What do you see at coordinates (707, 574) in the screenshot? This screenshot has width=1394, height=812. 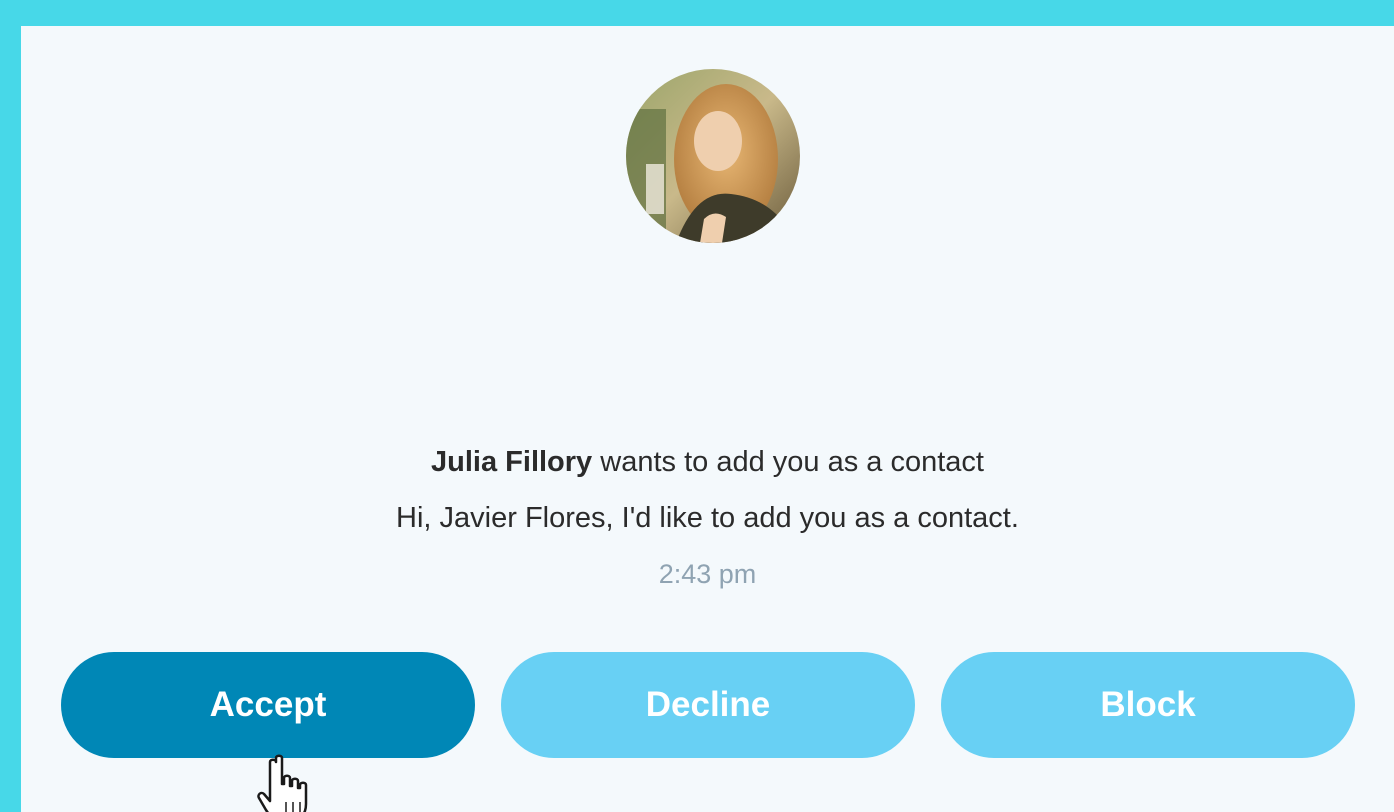 I see `timestamp: 2:43 pm` at bounding box center [707, 574].